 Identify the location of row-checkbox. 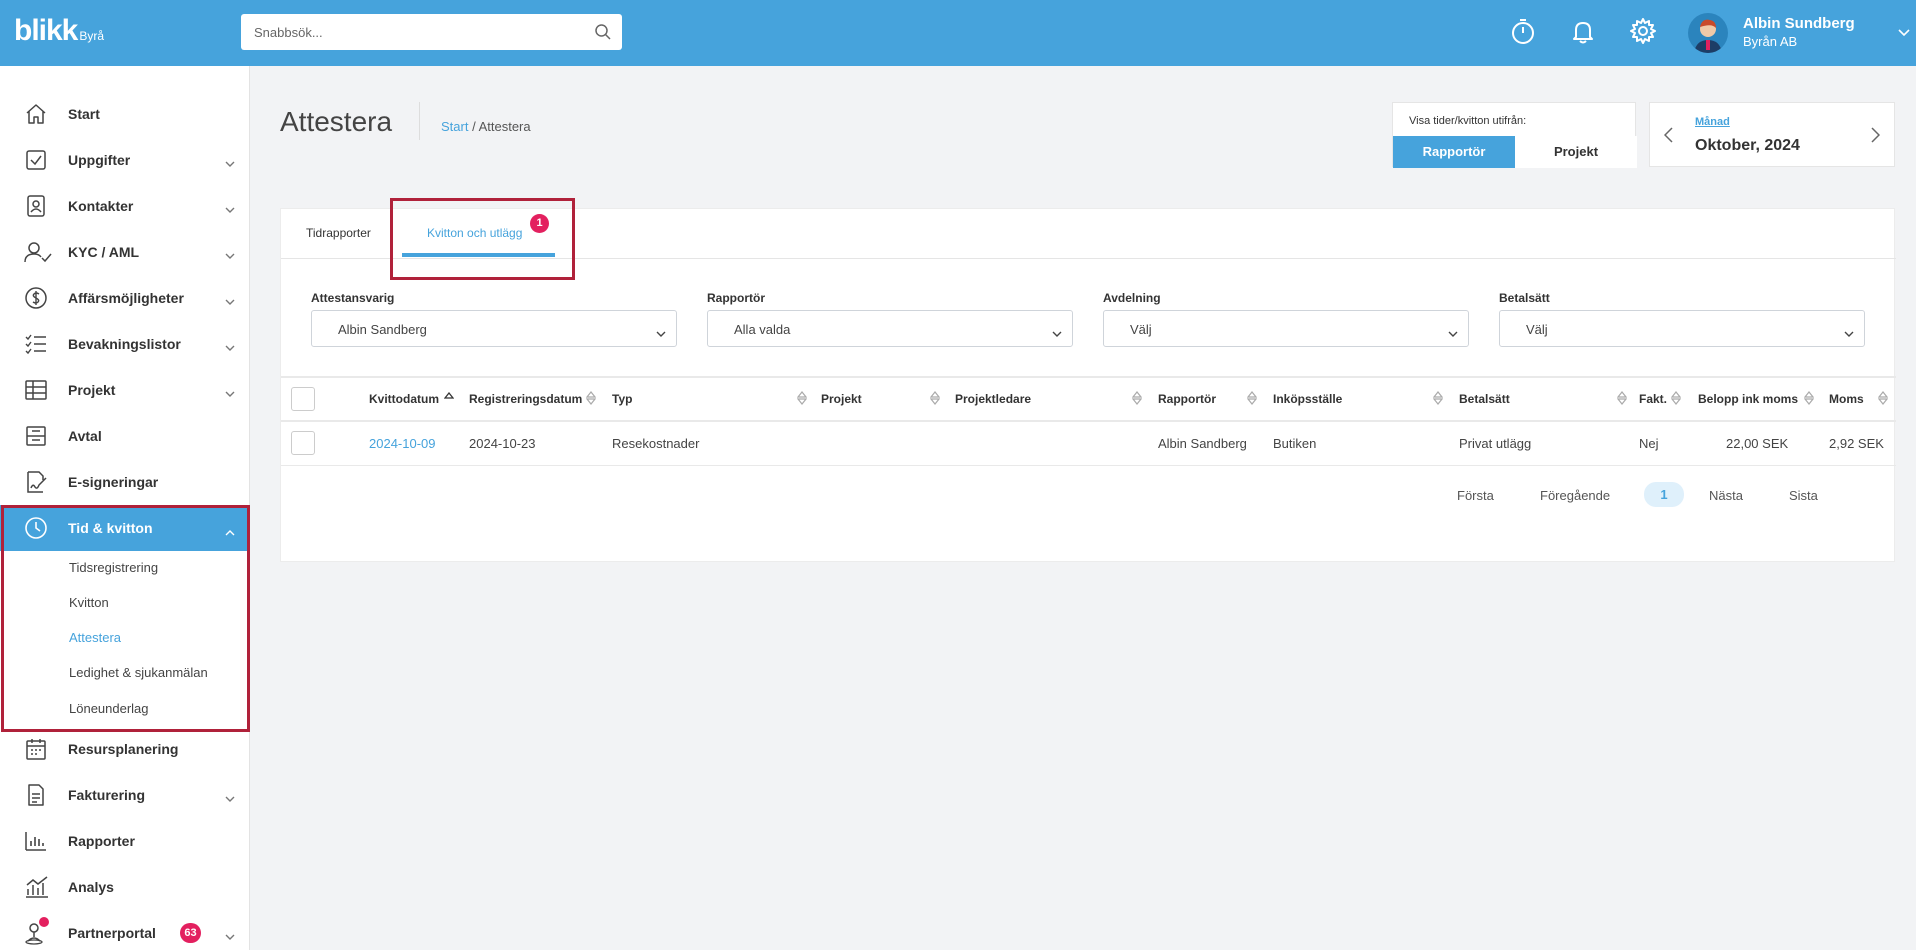
(303, 443).